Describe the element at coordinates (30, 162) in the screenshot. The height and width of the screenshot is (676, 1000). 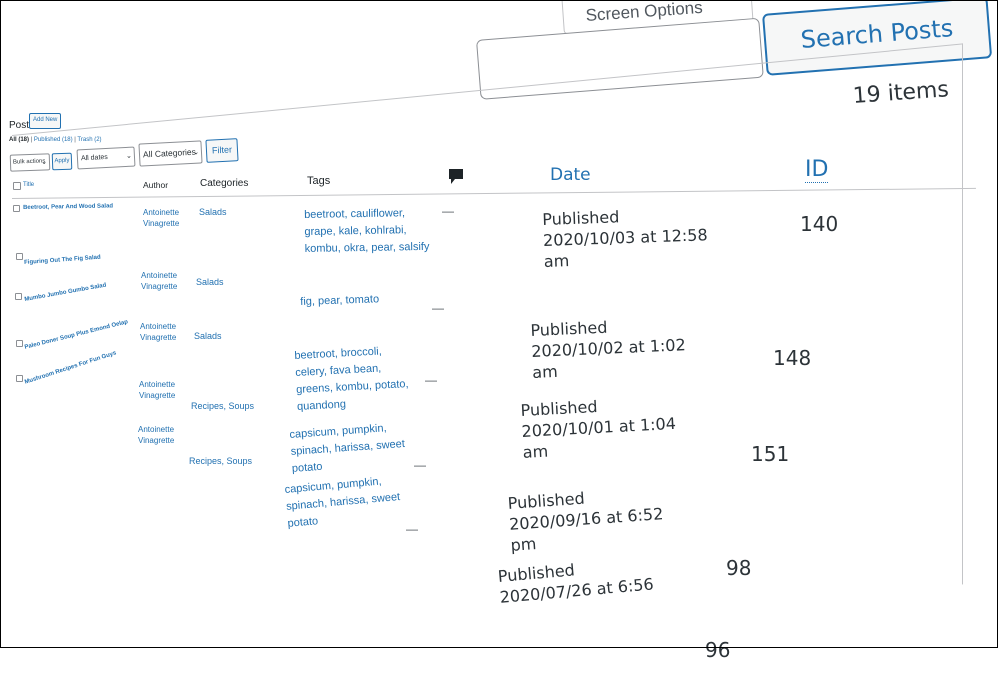
I see `bulk-actions-select: Bulk actions ⌄` at that location.